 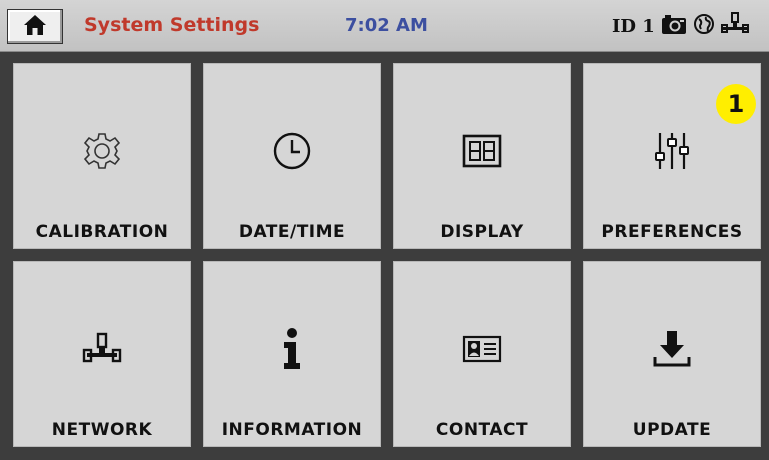 I want to click on clock-time: 7:02 AM, so click(x=386, y=25).